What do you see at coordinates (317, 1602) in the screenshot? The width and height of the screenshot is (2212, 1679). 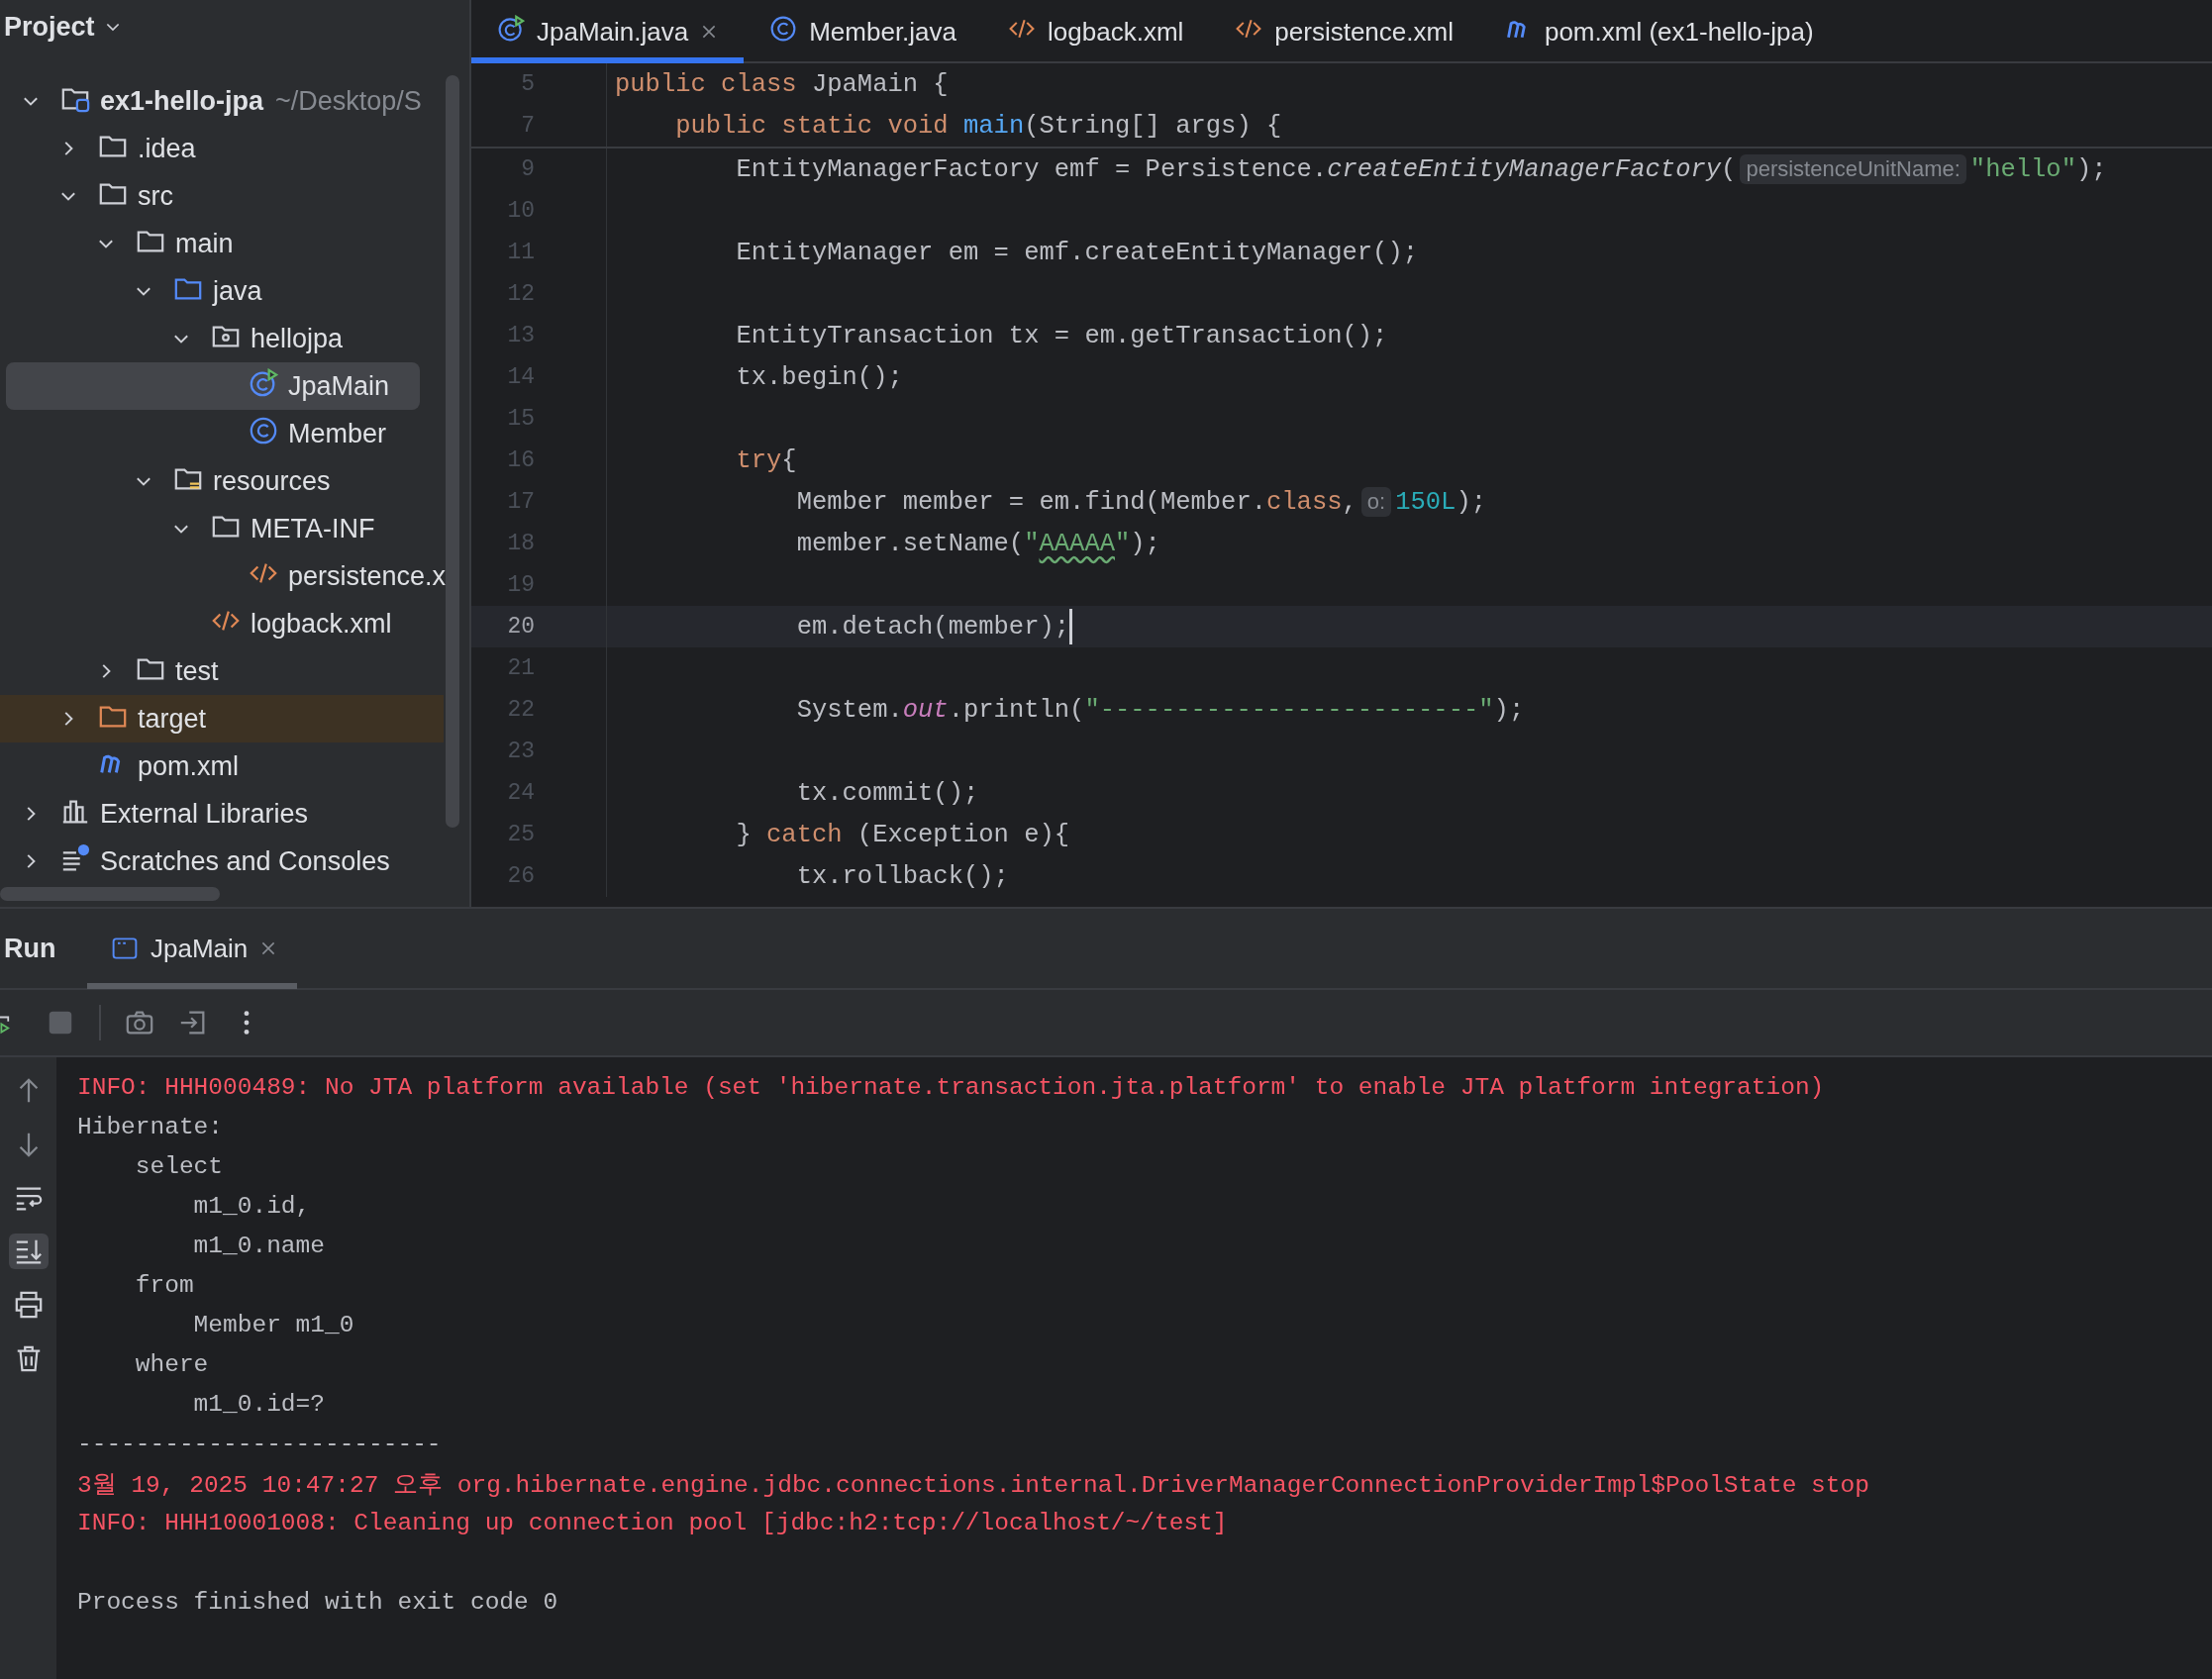 I see `console-line: Process finished with exit code 0` at bounding box center [317, 1602].